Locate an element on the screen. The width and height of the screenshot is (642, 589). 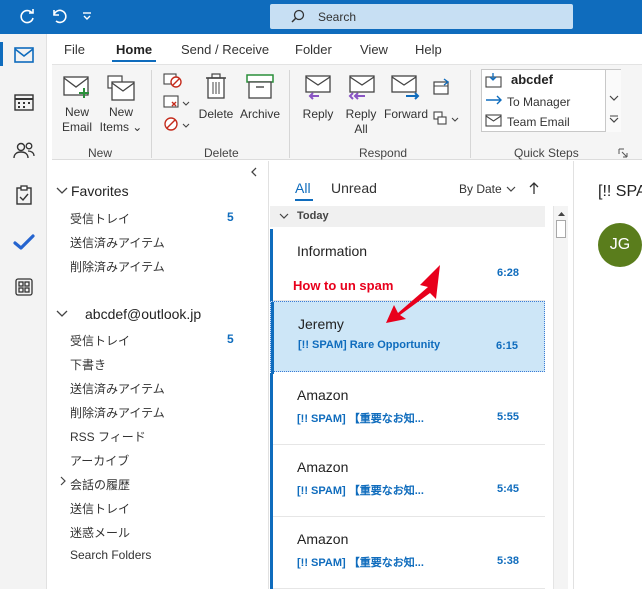
group-header-today: Today is located at coordinates (407, 216).